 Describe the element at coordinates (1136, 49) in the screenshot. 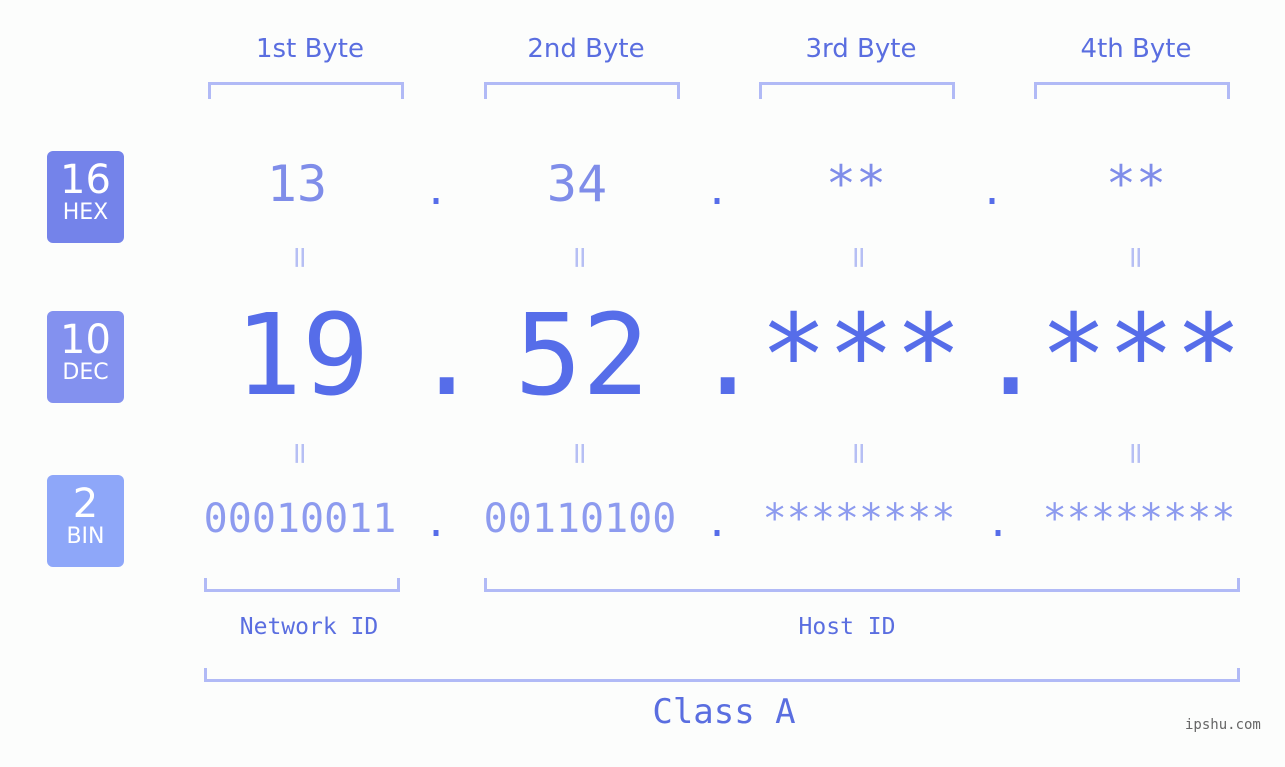

I see `byte-header-4: 4th Byte` at that location.